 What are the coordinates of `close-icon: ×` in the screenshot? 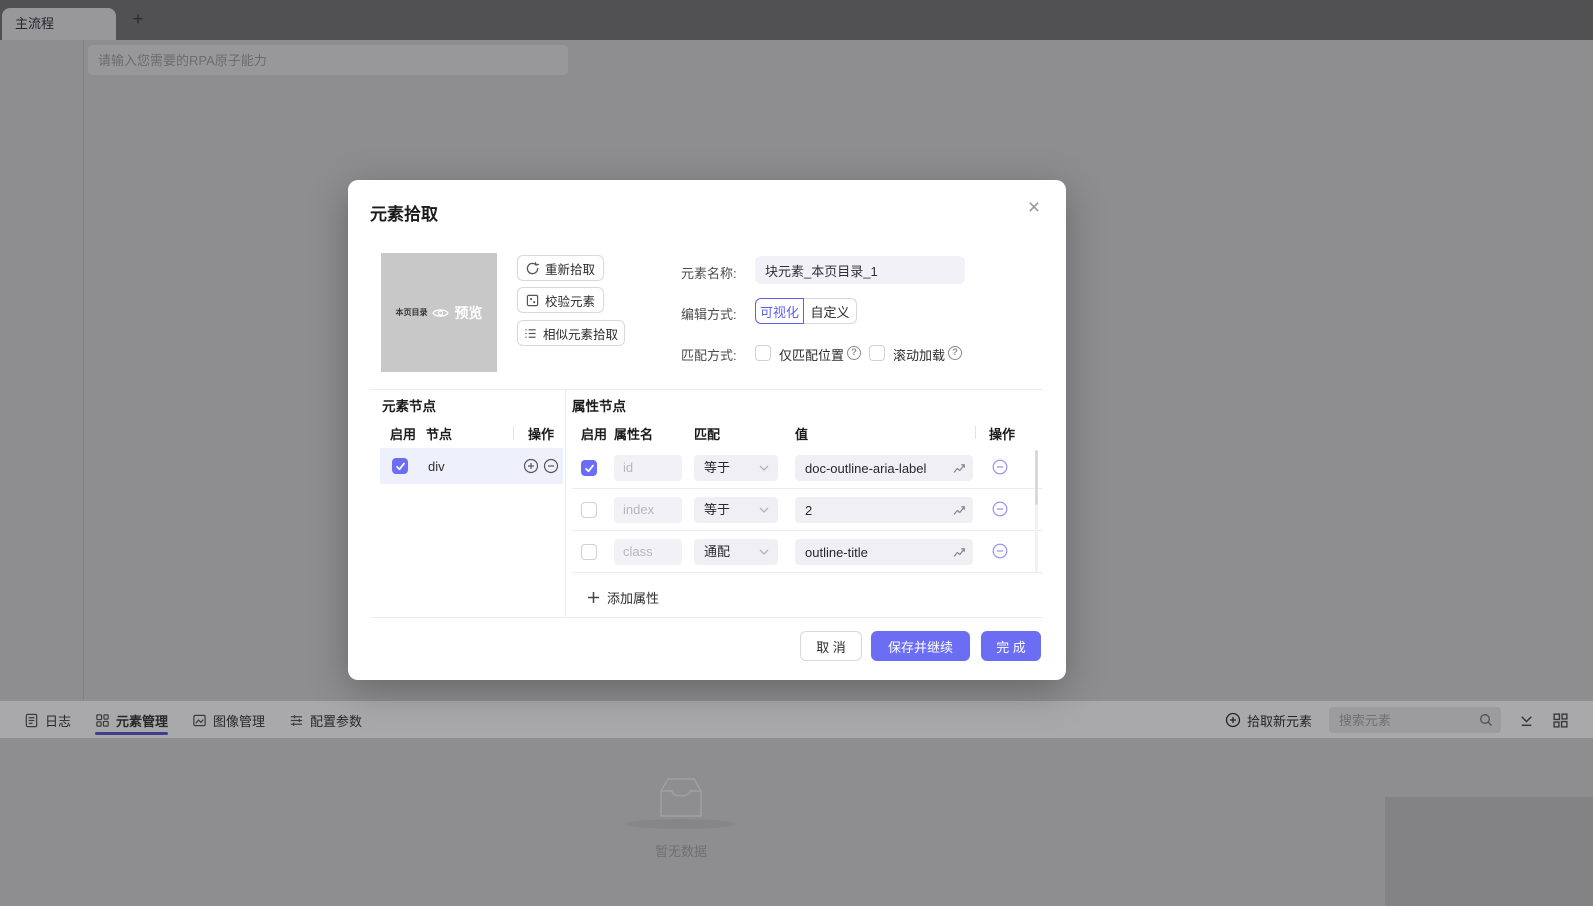 It's located at (1034, 208).